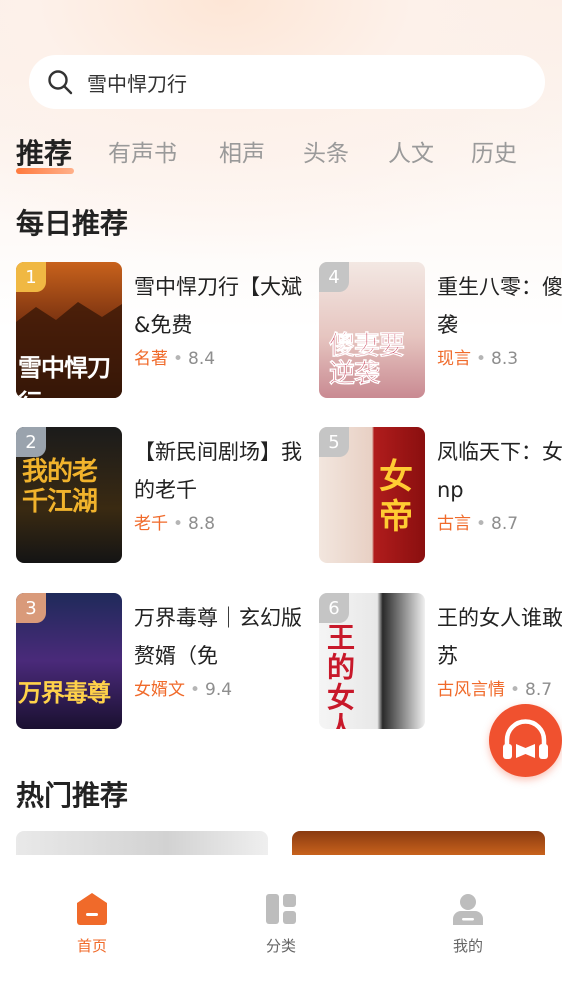 This screenshot has width=562, height=995. What do you see at coordinates (175, 359) in the screenshot?
I see `book-meta: 名著 • 8.4` at bounding box center [175, 359].